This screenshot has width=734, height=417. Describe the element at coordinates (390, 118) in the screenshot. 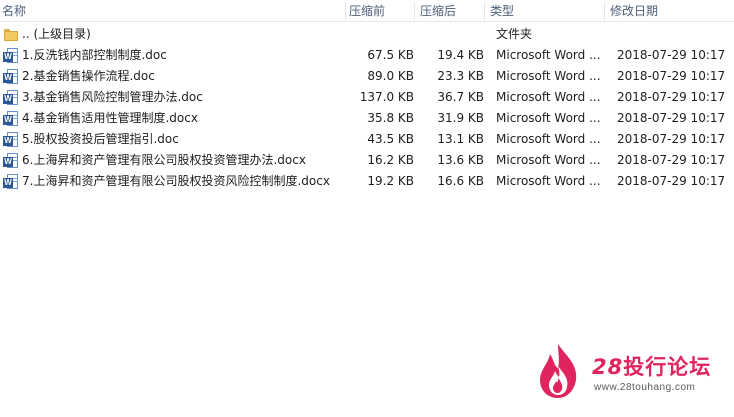

I see `file-size-compressed: 35.8 KB` at that location.